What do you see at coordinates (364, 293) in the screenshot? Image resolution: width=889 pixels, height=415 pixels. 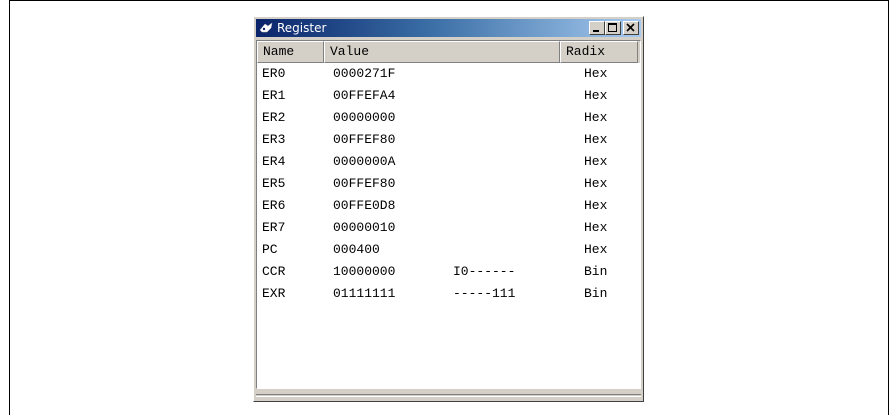 I see `register-value: 01111111` at bounding box center [364, 293].